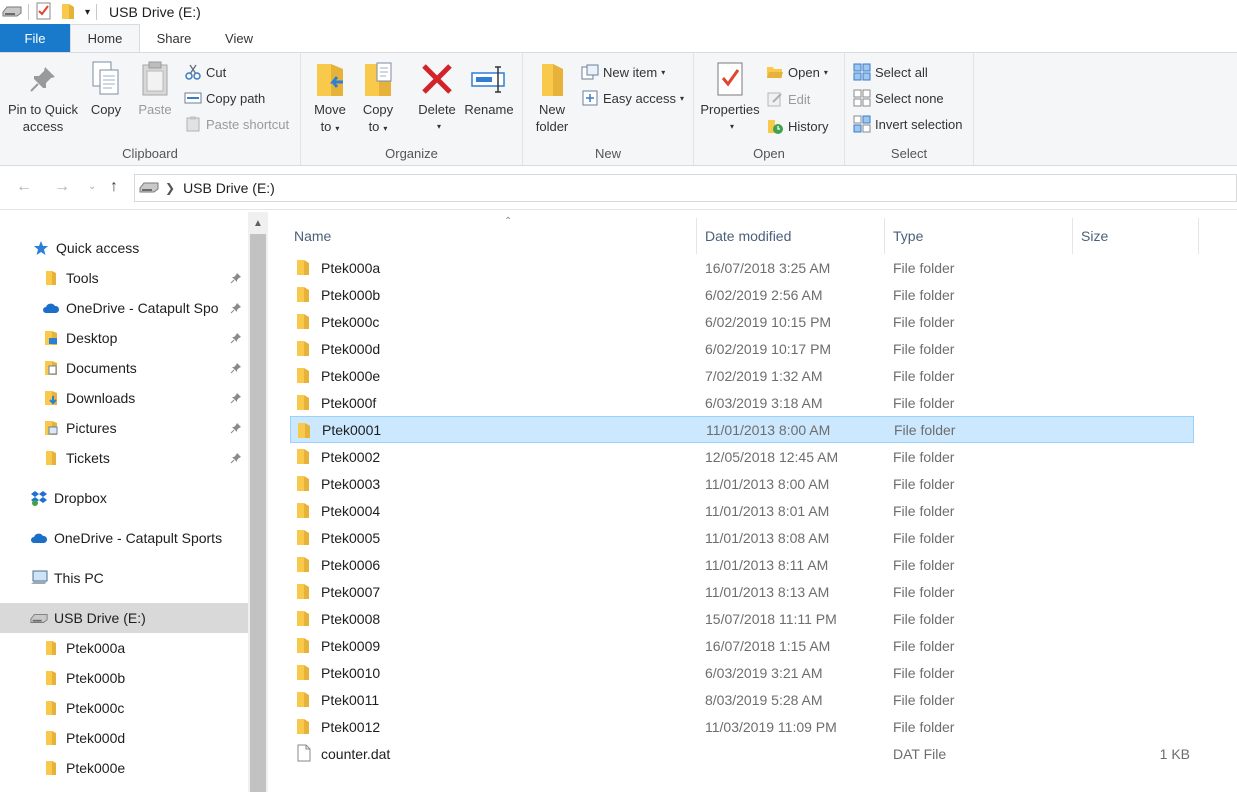 This screenshot has width=1237, height=792. Describe the element at coordinates (51, 338) in the screenshot. I see `desktop-folder-icon` at that location.